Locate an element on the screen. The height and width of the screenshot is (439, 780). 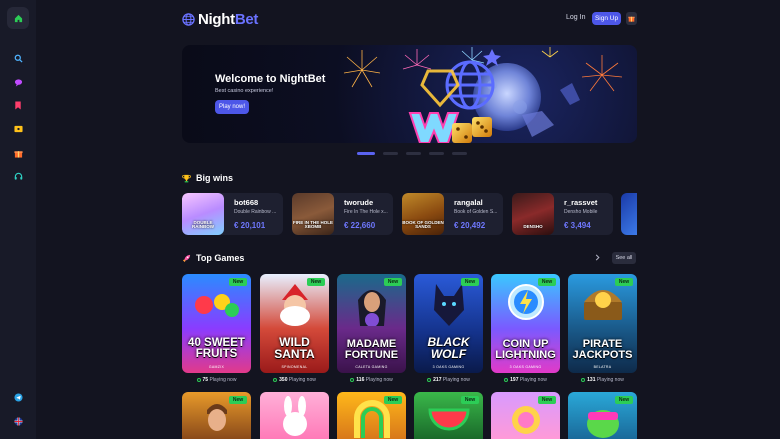
top-games-heading: Top Games is located at coordinates (213, 258).